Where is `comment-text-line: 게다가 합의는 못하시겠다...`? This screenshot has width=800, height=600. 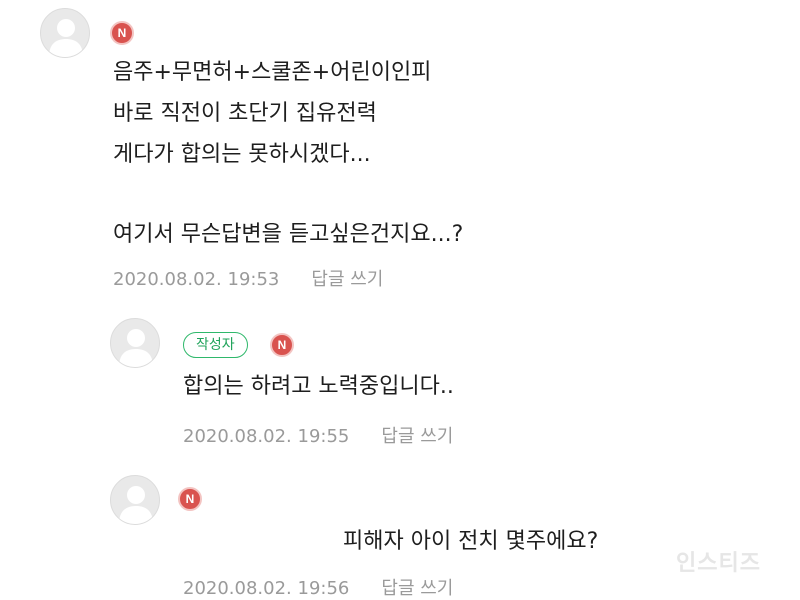
comment-text-line: 게다가 합의는 못하시겠다... is located at coordinates (242, 154).